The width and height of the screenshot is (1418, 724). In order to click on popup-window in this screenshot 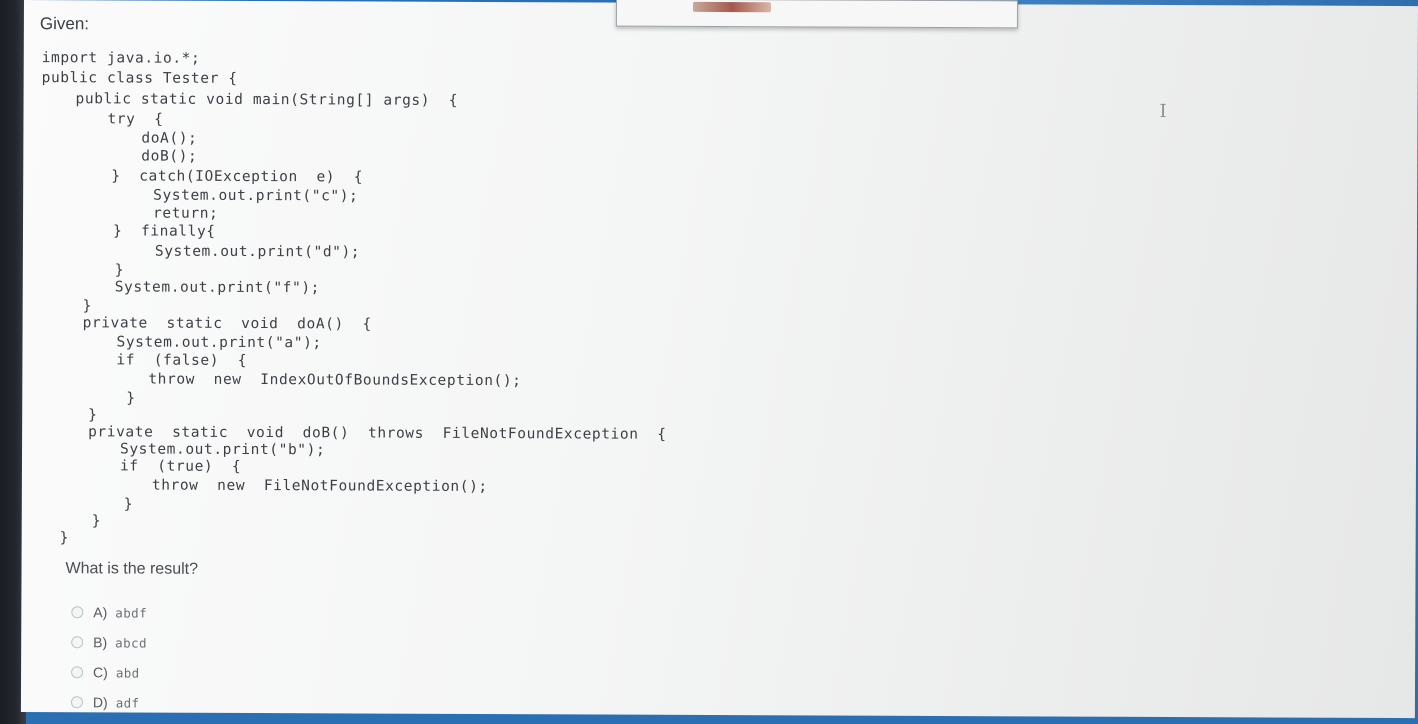, I will do `click(817, 14)`.